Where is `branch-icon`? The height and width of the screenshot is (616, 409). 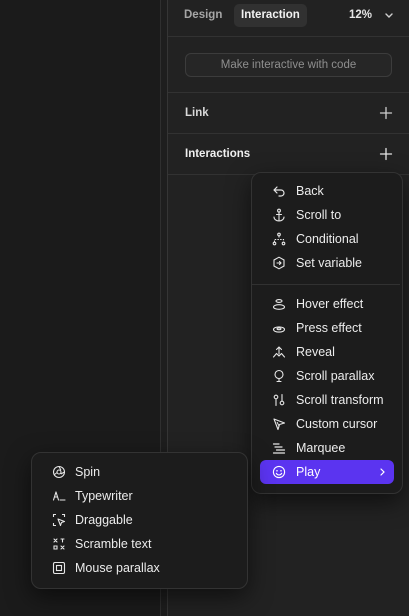 branch-icon is located at coordinates (279, 239).